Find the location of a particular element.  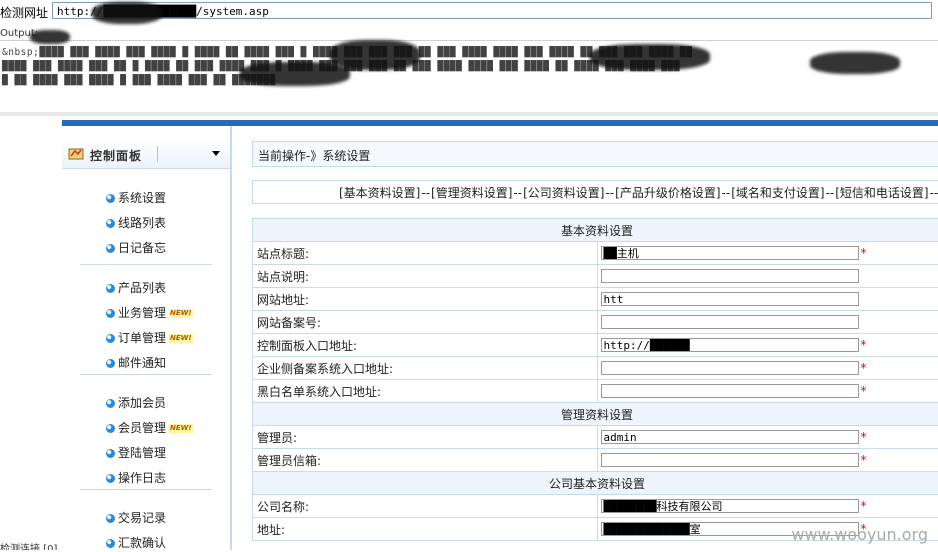

settings-tab: [产品升级价格设置] is located at coordinates (667, 193).